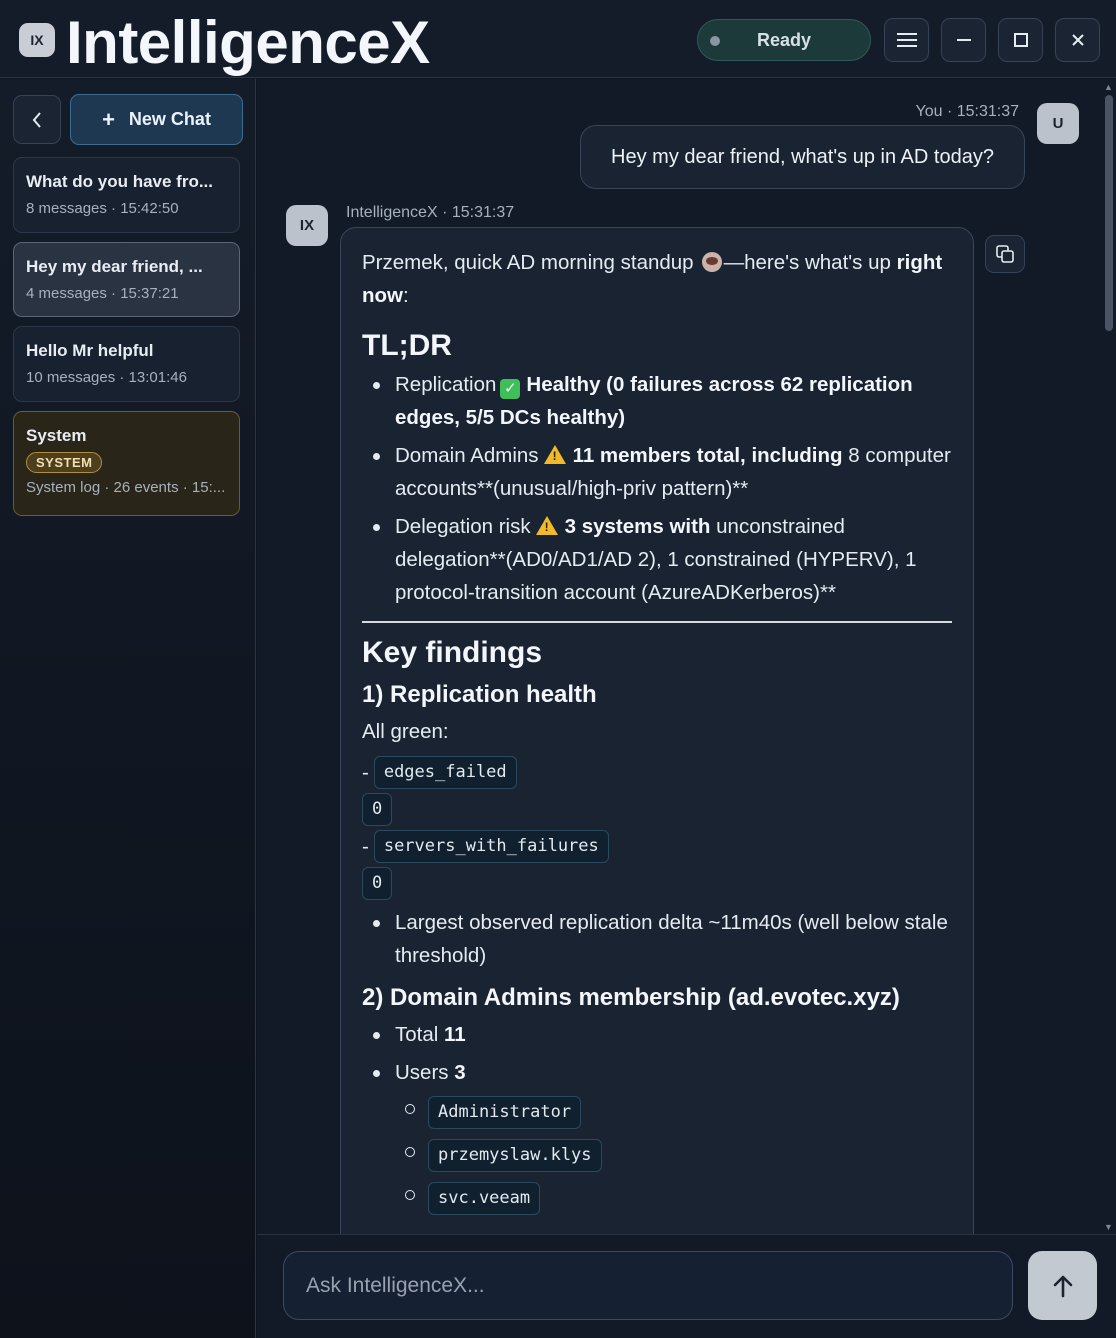  I want to click on new-chat-button: + New Chat, so click(156, 119).